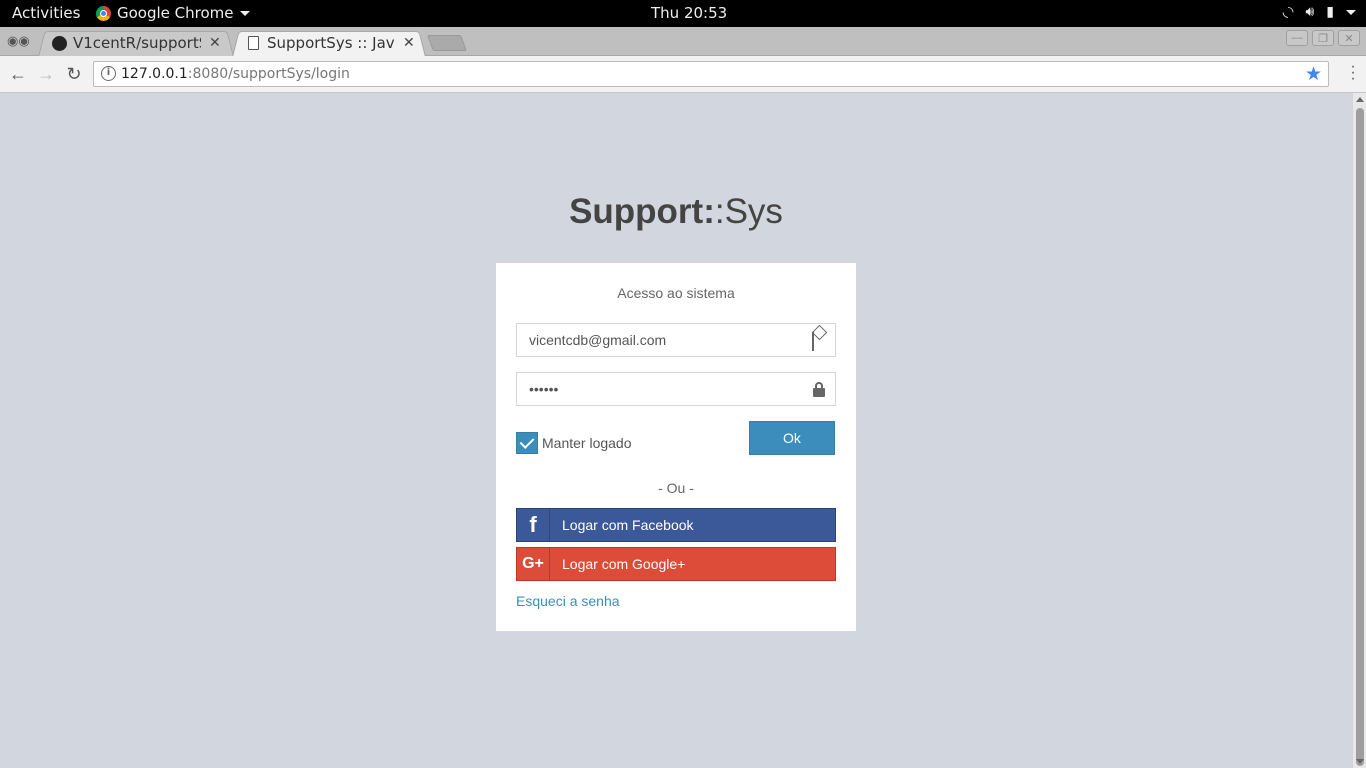  What do you see at coordinates (587, 443) in the screenshot?
I see `remember-label: Manter logado` at bounding box center [587, 443].